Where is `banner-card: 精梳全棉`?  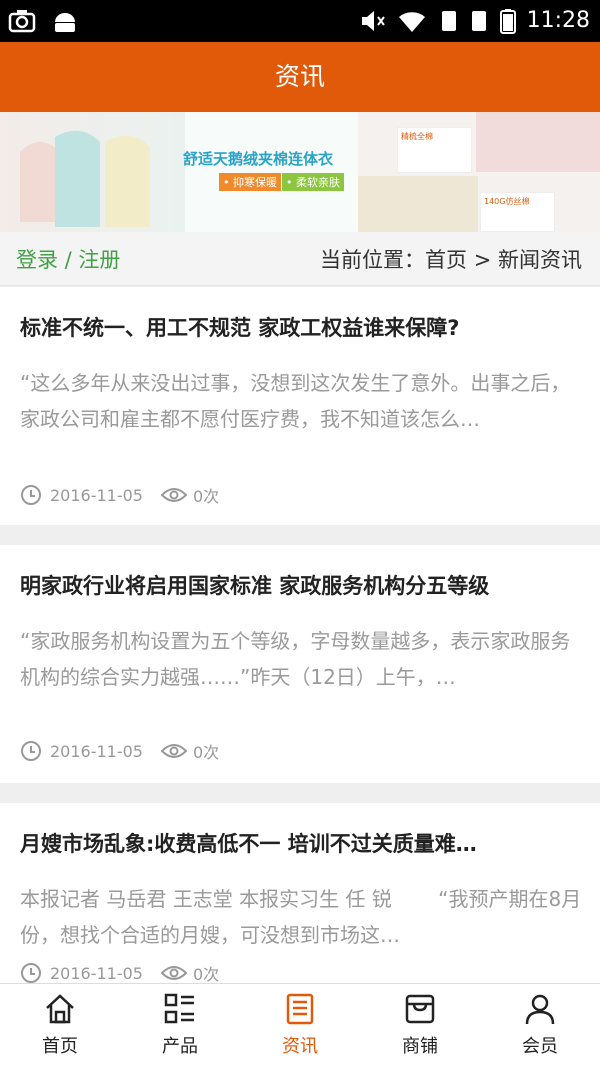
banner-card: 精梳全棉 is located at coordinates (434, 150).